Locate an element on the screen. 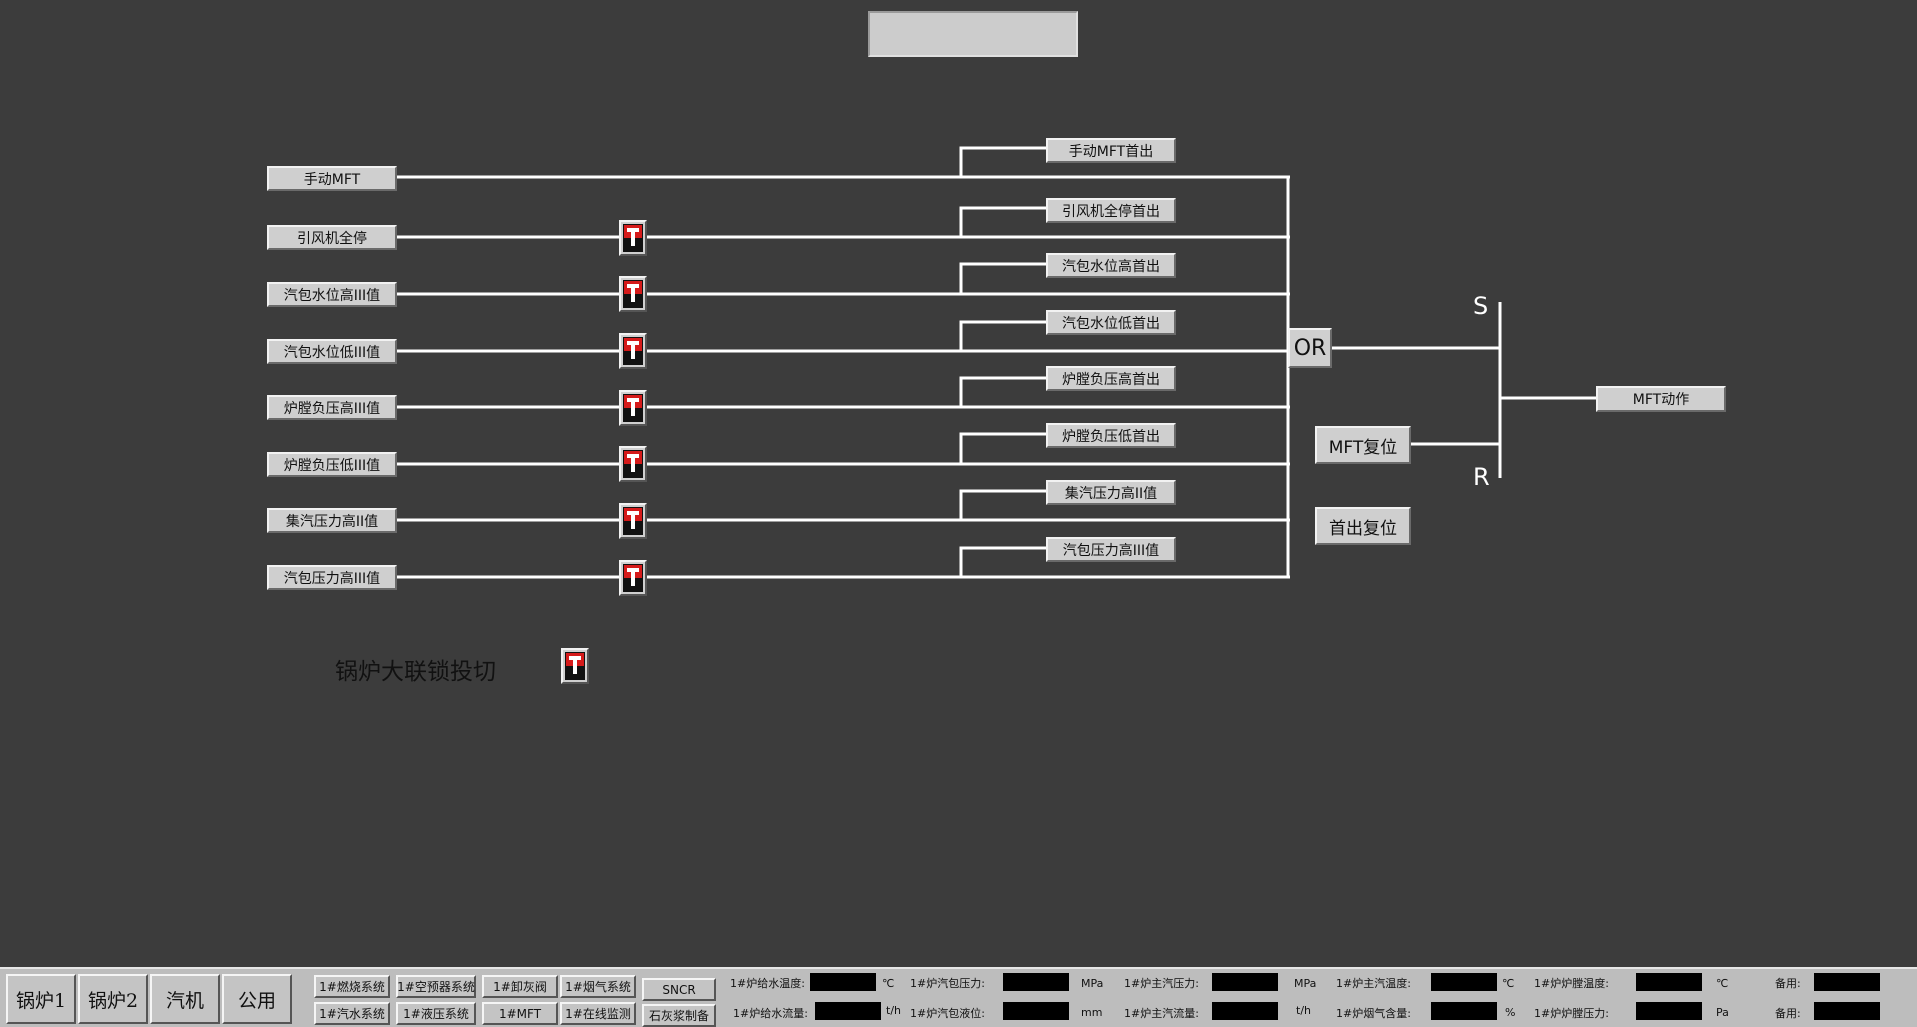  sys-steam-water-button: 1#汽水系统 is located at coordinates (352, 1013).